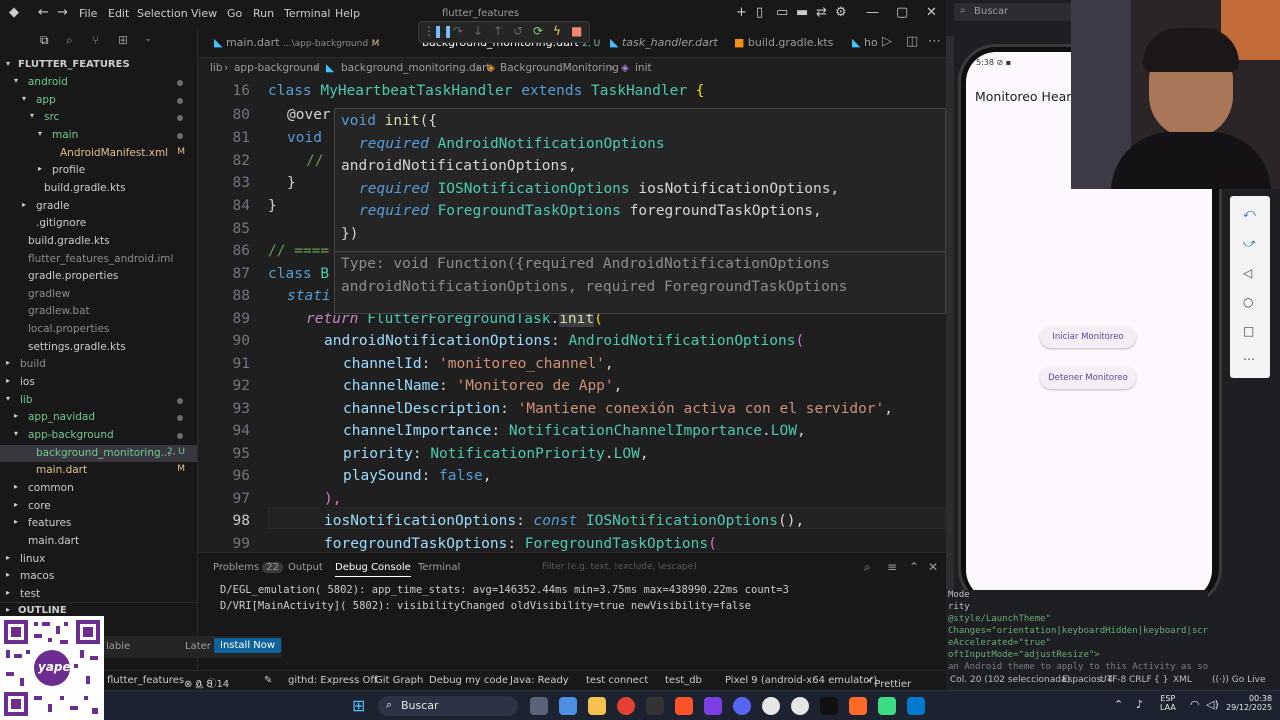  Describe the element at coordinates (821, 12) in the screenshot. I see `compare-icon: ⇄` at that location.